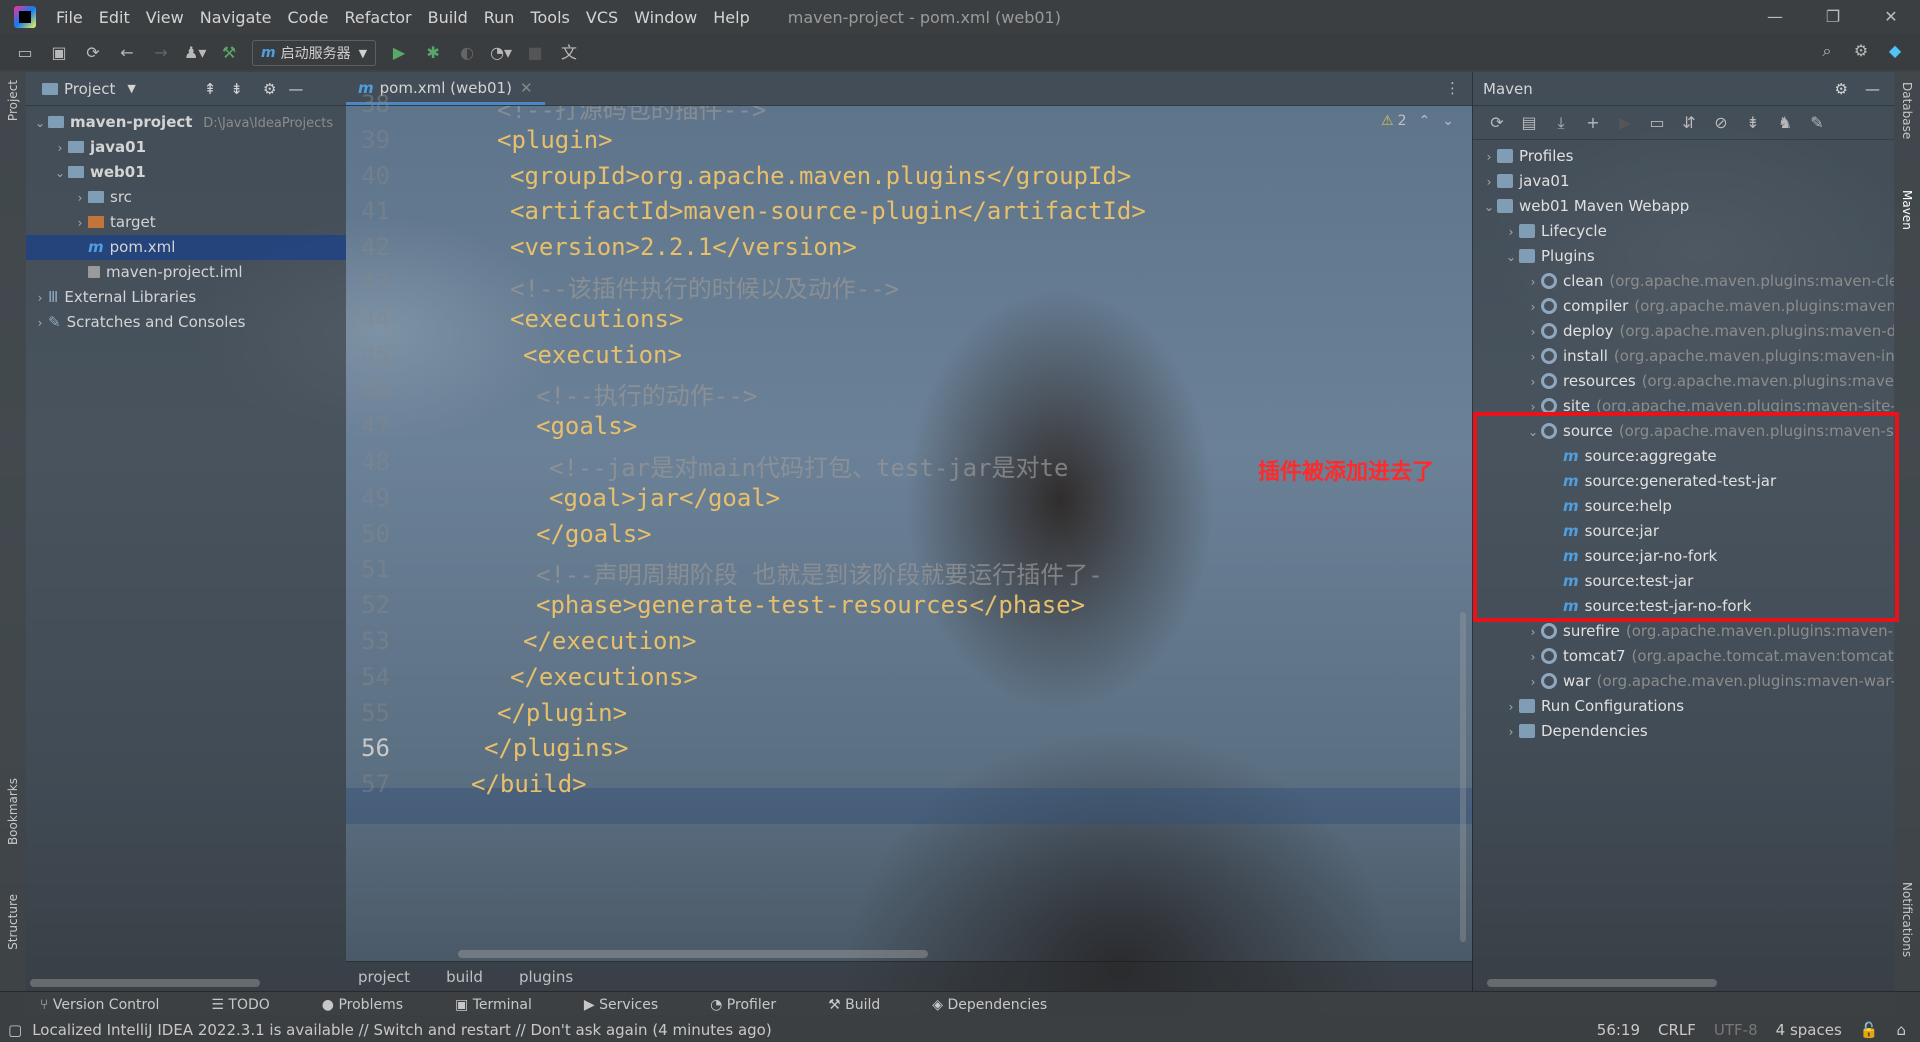  I want to click on horizontal-scrollbar, so click(145, 983).